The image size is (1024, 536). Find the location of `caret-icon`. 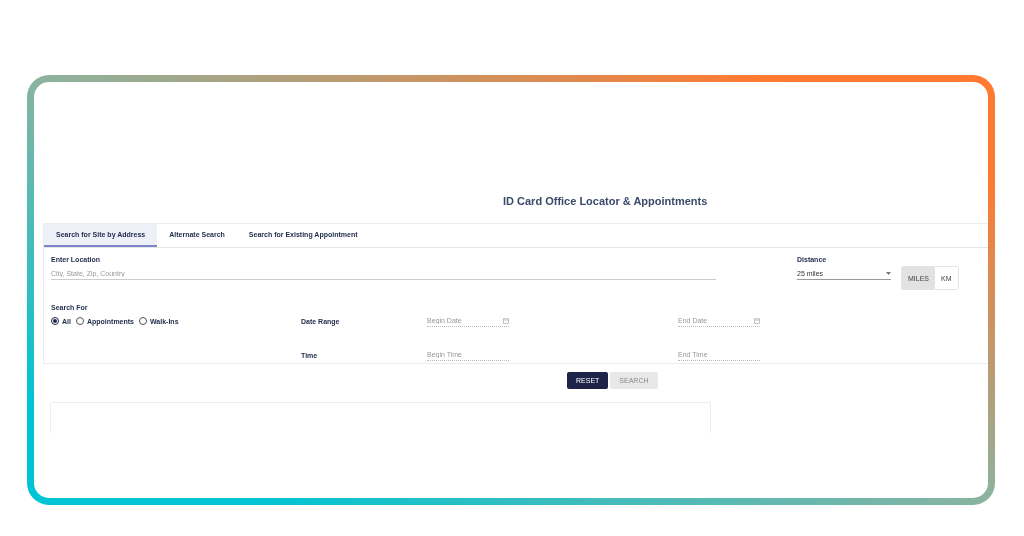

caret-icon is located at coordinates (888, 273).